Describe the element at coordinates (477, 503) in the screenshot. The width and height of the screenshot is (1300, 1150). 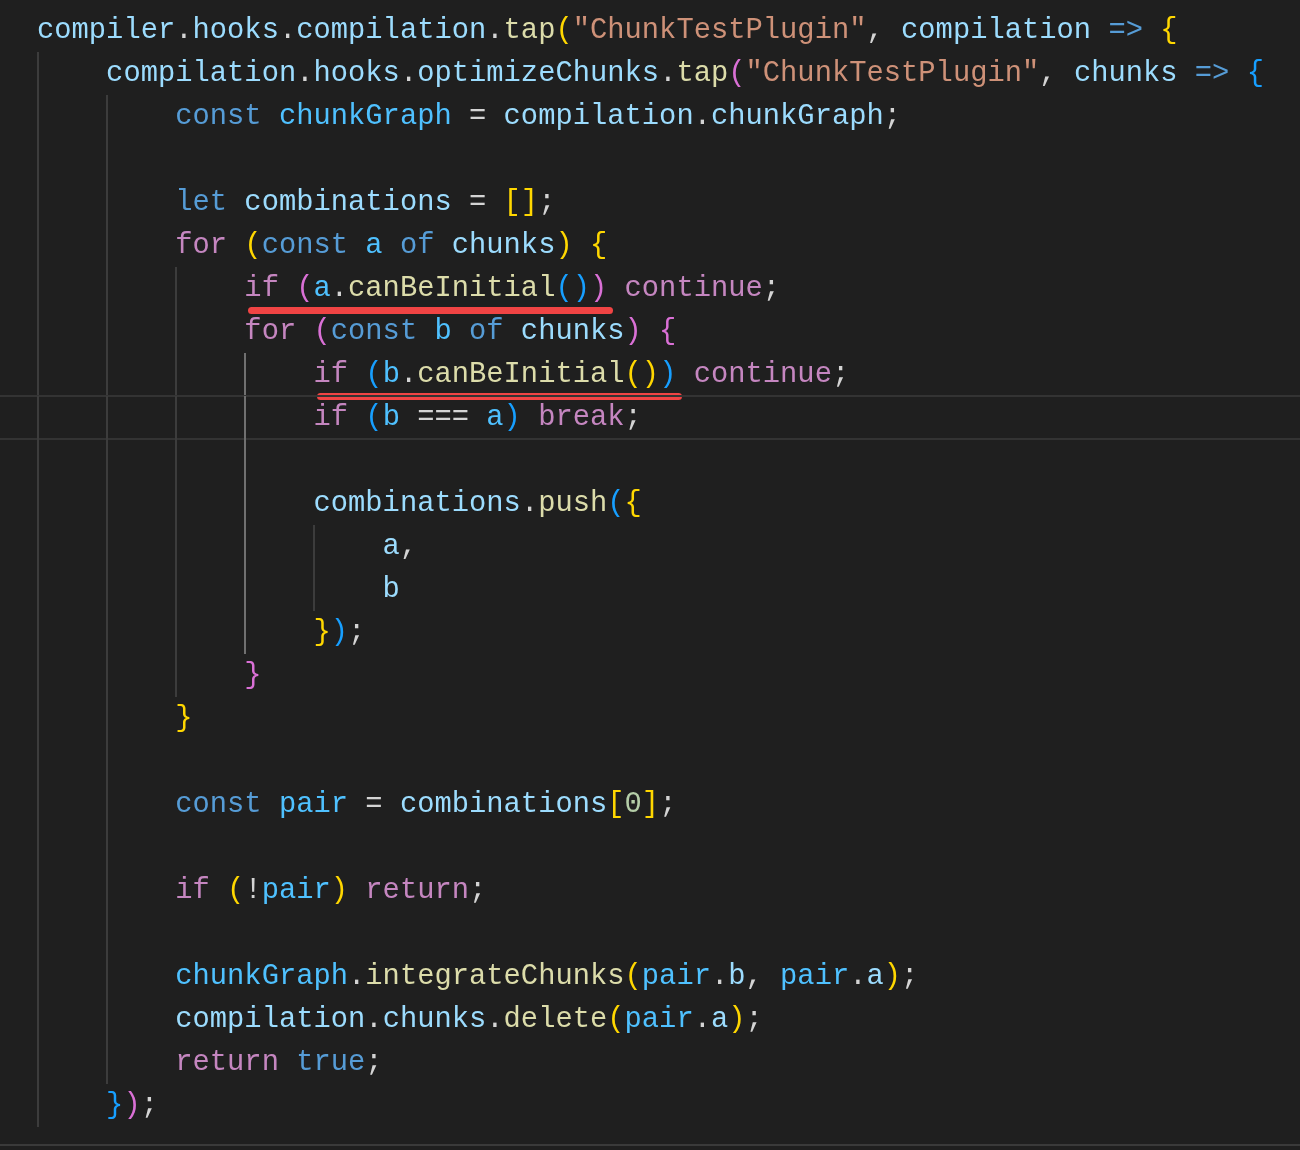
I see `code-line: combinations.push({` at that location.